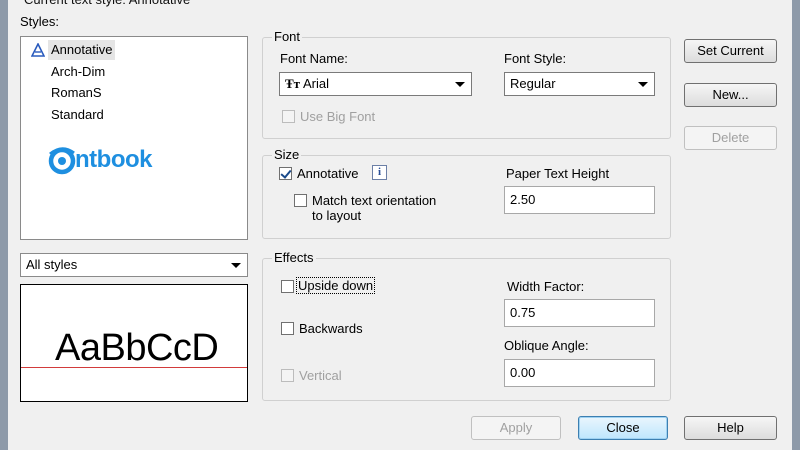  Describe the element at coordinates (134, 367) in the screenshot. I see `preview-baseline` at that location.